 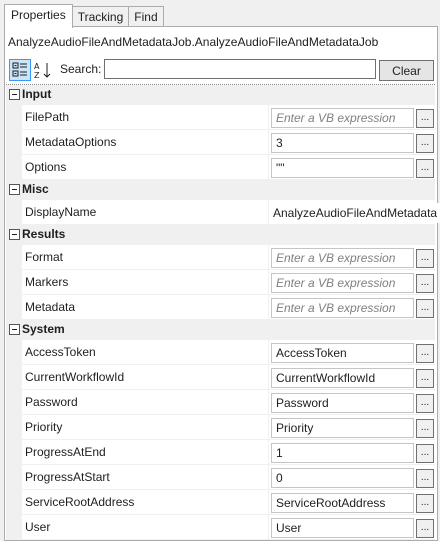 I want to click on categorized-icon, so click(x=19, y=69).